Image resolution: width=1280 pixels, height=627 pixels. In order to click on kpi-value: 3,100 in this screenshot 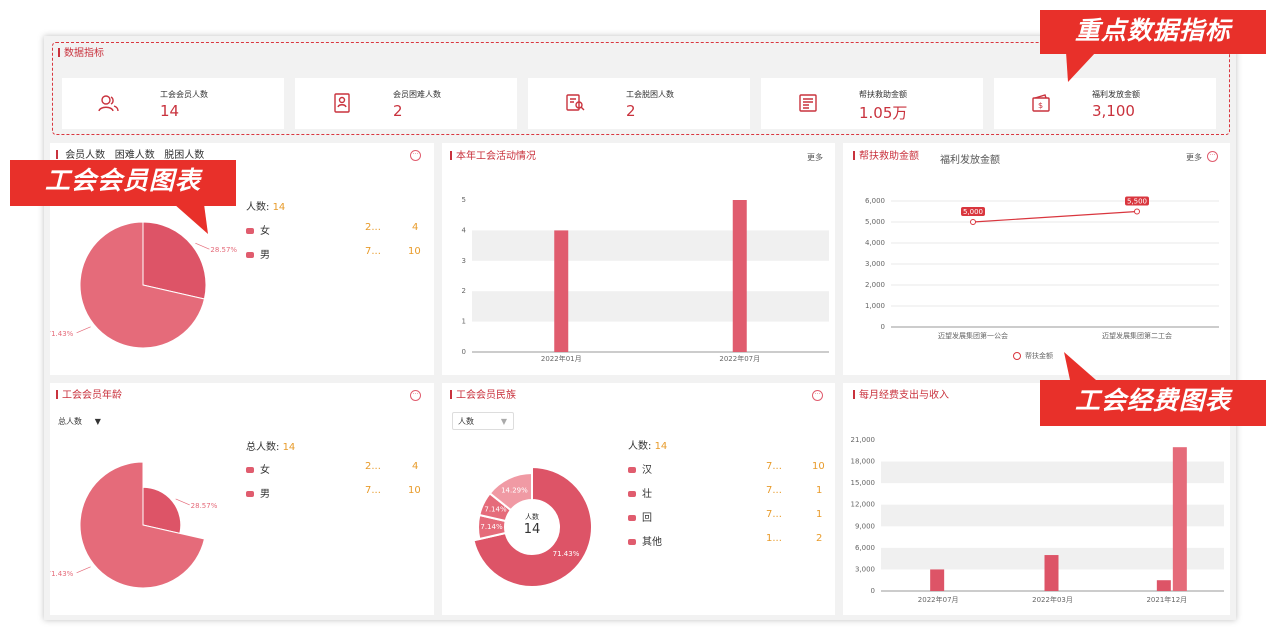, I will do `click(1113, 111)`.